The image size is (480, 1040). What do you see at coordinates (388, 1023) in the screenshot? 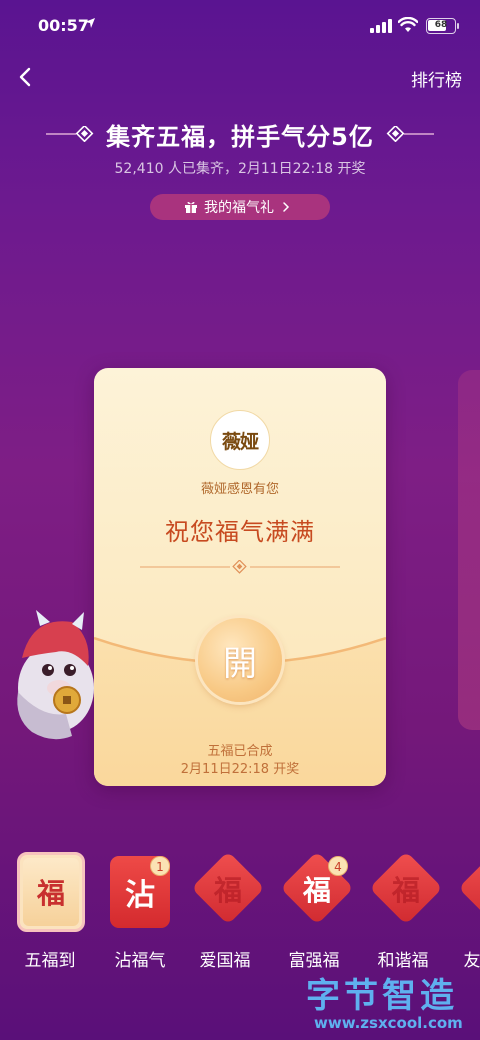
I see `watermark-url: www.zsxcool.com` at bounding box center [388, 1023].